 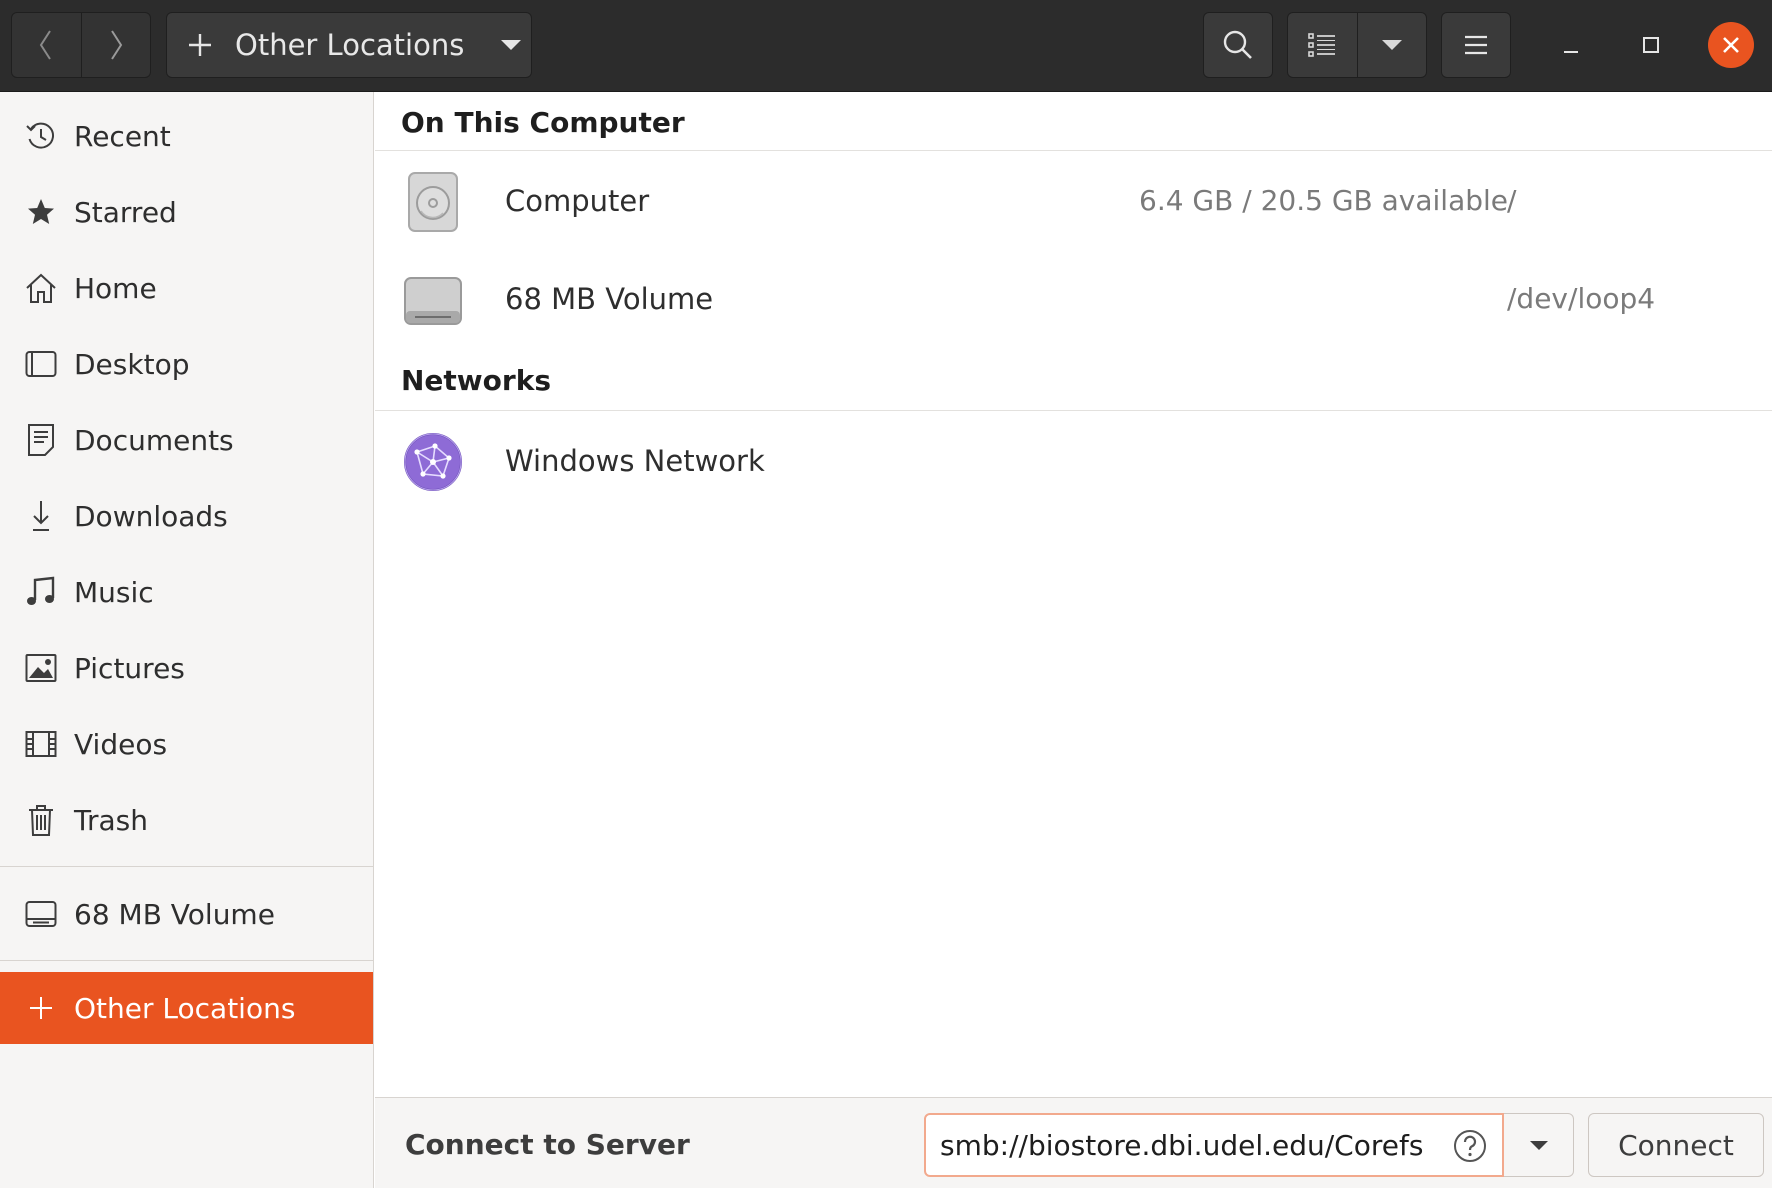 I want to click on download-icon, so click(x=41, y=516).